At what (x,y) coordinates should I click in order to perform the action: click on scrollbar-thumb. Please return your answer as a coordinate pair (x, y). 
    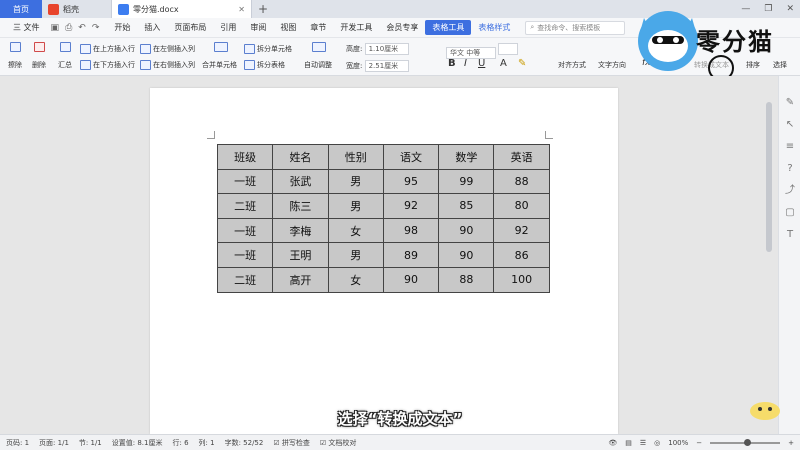
    Looking at the image, I should click on (769, 177).